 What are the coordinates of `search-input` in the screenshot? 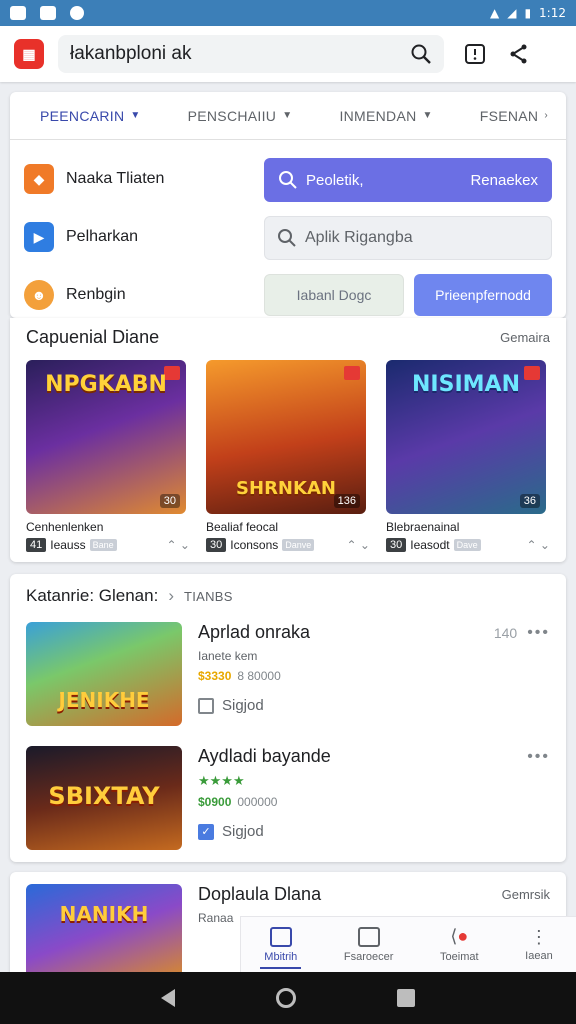 It's located at (240, 54).